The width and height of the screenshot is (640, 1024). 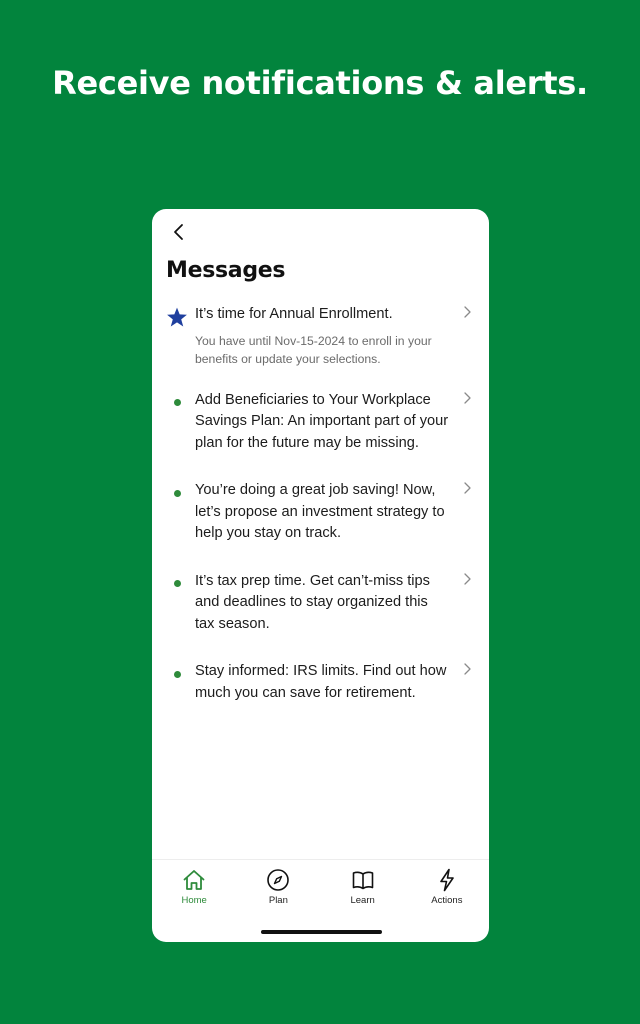 I want to click on tab-label: Plan, so click(x=278, y=900).